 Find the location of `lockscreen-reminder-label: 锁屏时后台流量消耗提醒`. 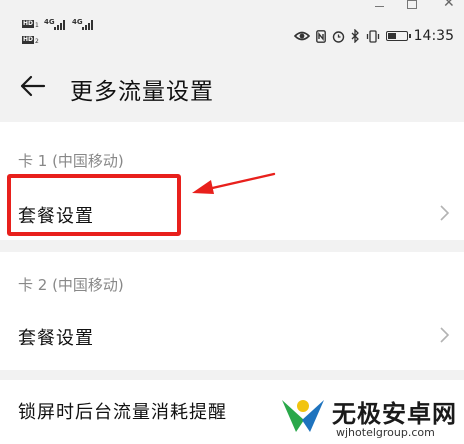

lockscreen-reminder-label: 锁屏时后台流量消耗提醒 is located at coordinates (122, 412).